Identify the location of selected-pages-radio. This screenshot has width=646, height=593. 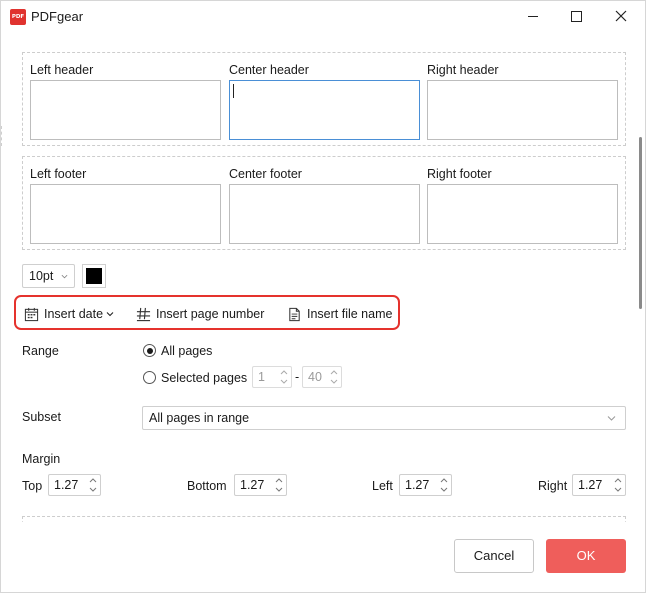
(149, 377).